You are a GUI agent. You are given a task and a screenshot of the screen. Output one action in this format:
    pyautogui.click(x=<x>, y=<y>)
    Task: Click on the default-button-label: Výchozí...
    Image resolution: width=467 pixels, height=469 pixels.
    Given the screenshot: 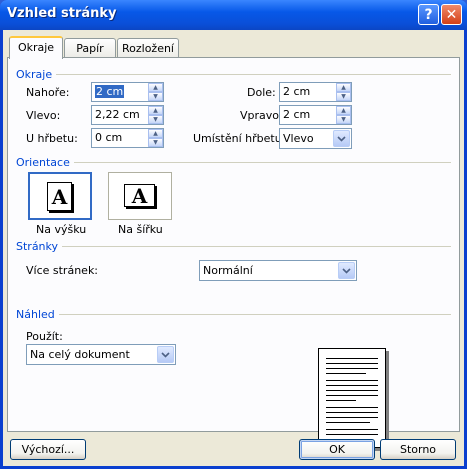 What is the action you would take?
    pyautogui.click(x=48, y=449)
    